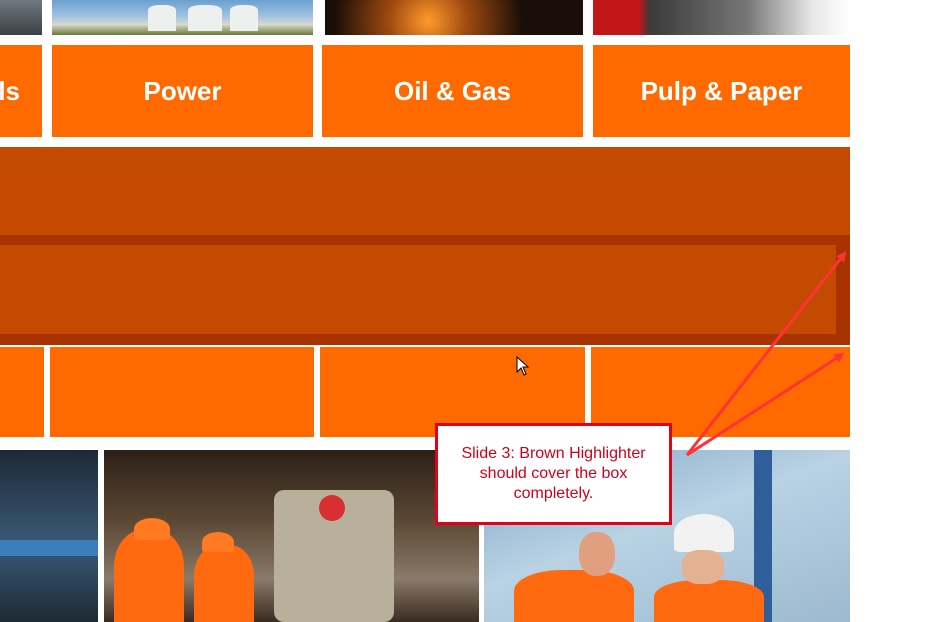  Describe the element at coordinates (291, 536) in the screenshot. I see `workers-valve-photo` at that location.